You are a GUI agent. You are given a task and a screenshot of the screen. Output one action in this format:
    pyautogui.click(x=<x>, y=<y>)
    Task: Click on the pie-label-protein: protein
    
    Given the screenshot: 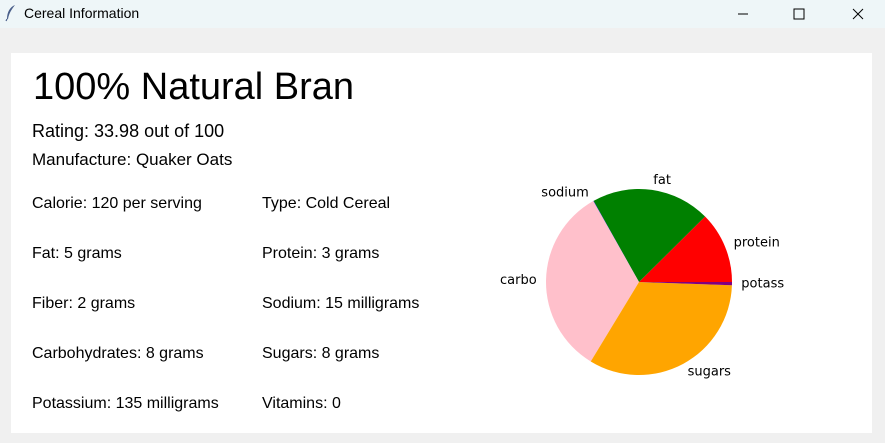 What is the action you would take?
    pyautogui.click(x=757, y=243)
    